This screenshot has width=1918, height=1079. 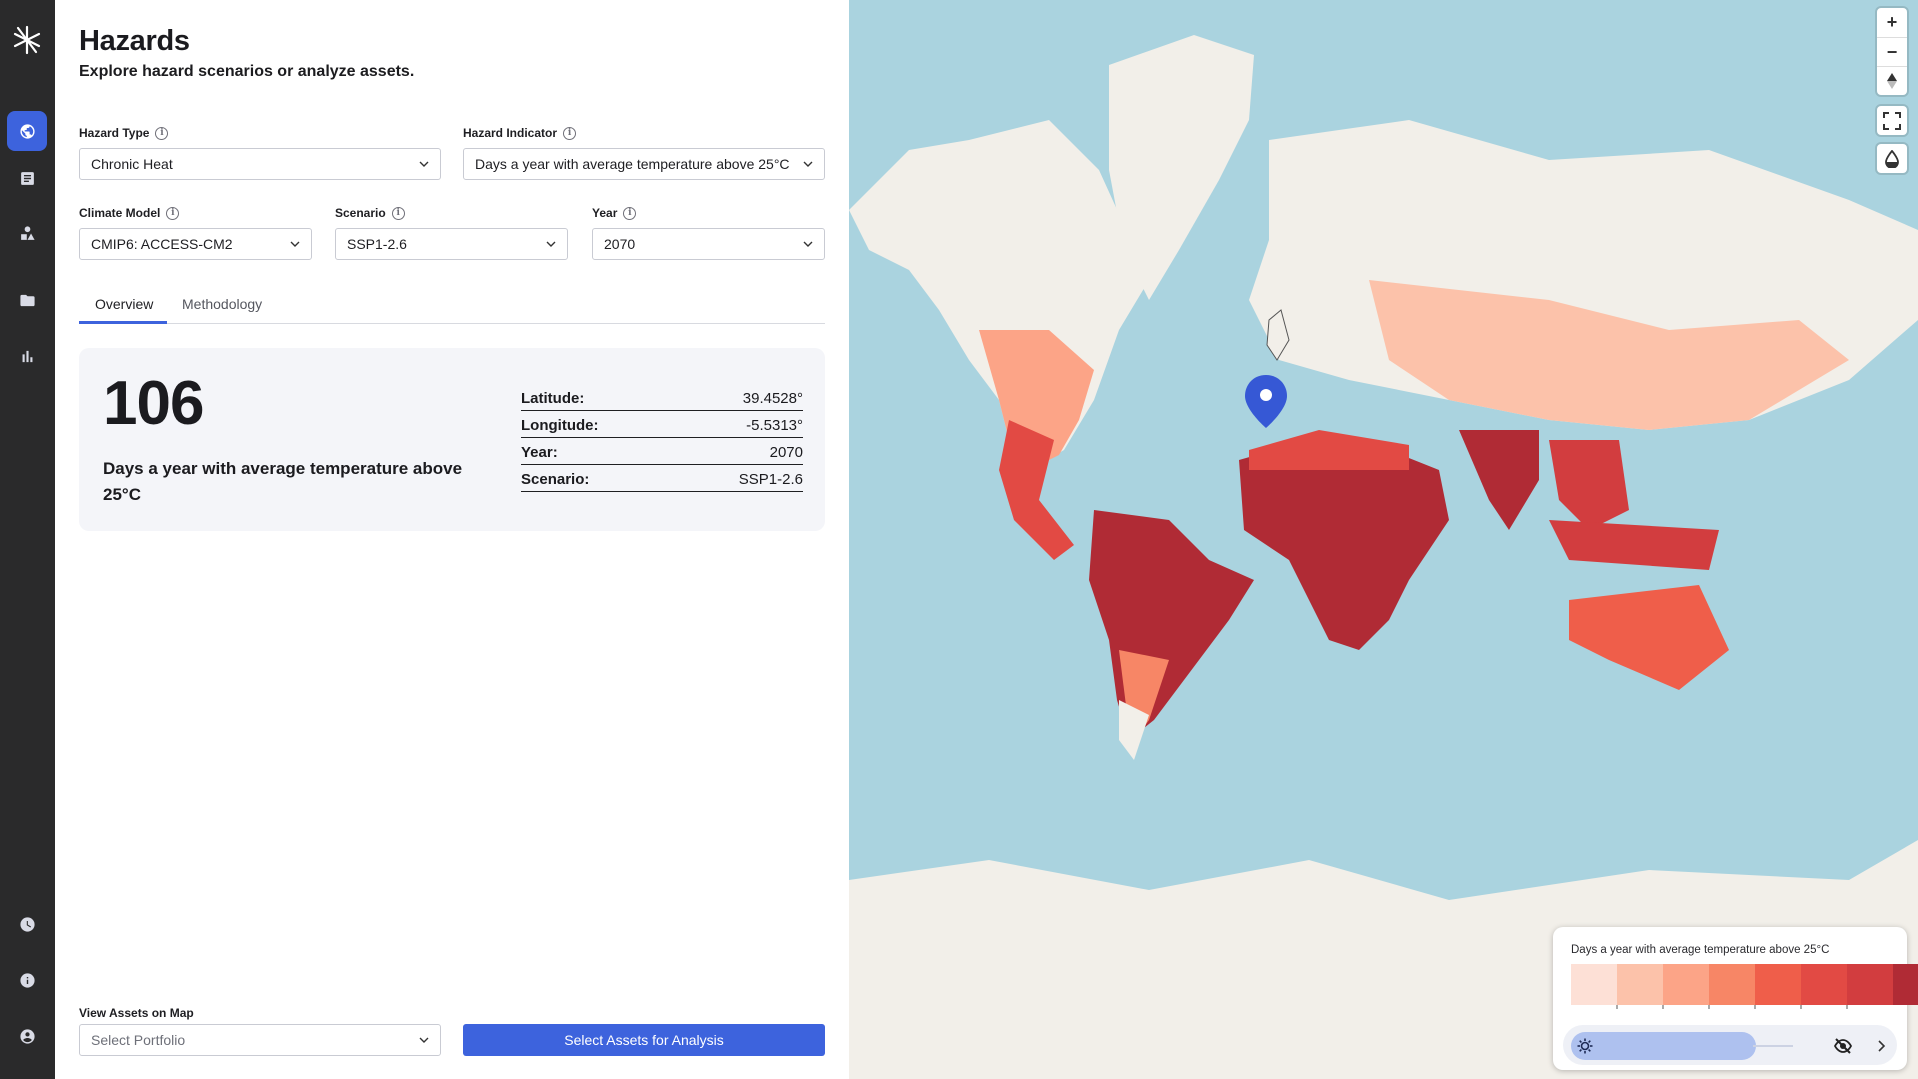 What do you see at coordinates (620, 244) in the screenshot?
I see `year-value: 2070` at bounding box center [620, 244].